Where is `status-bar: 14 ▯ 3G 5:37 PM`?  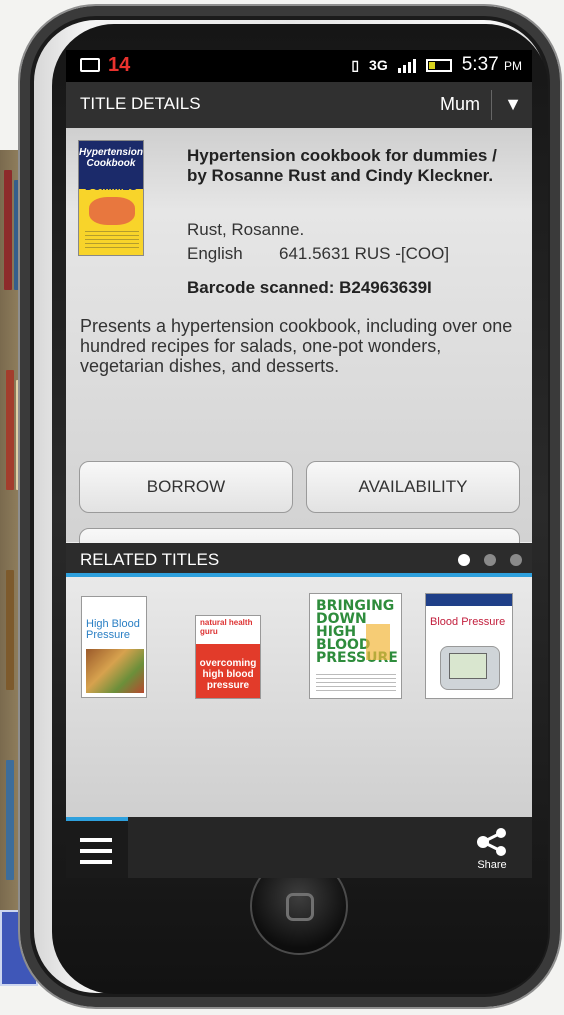
status-bar: 14 ▯ 3G 5:37 PM is located at coordinates (299, 66).